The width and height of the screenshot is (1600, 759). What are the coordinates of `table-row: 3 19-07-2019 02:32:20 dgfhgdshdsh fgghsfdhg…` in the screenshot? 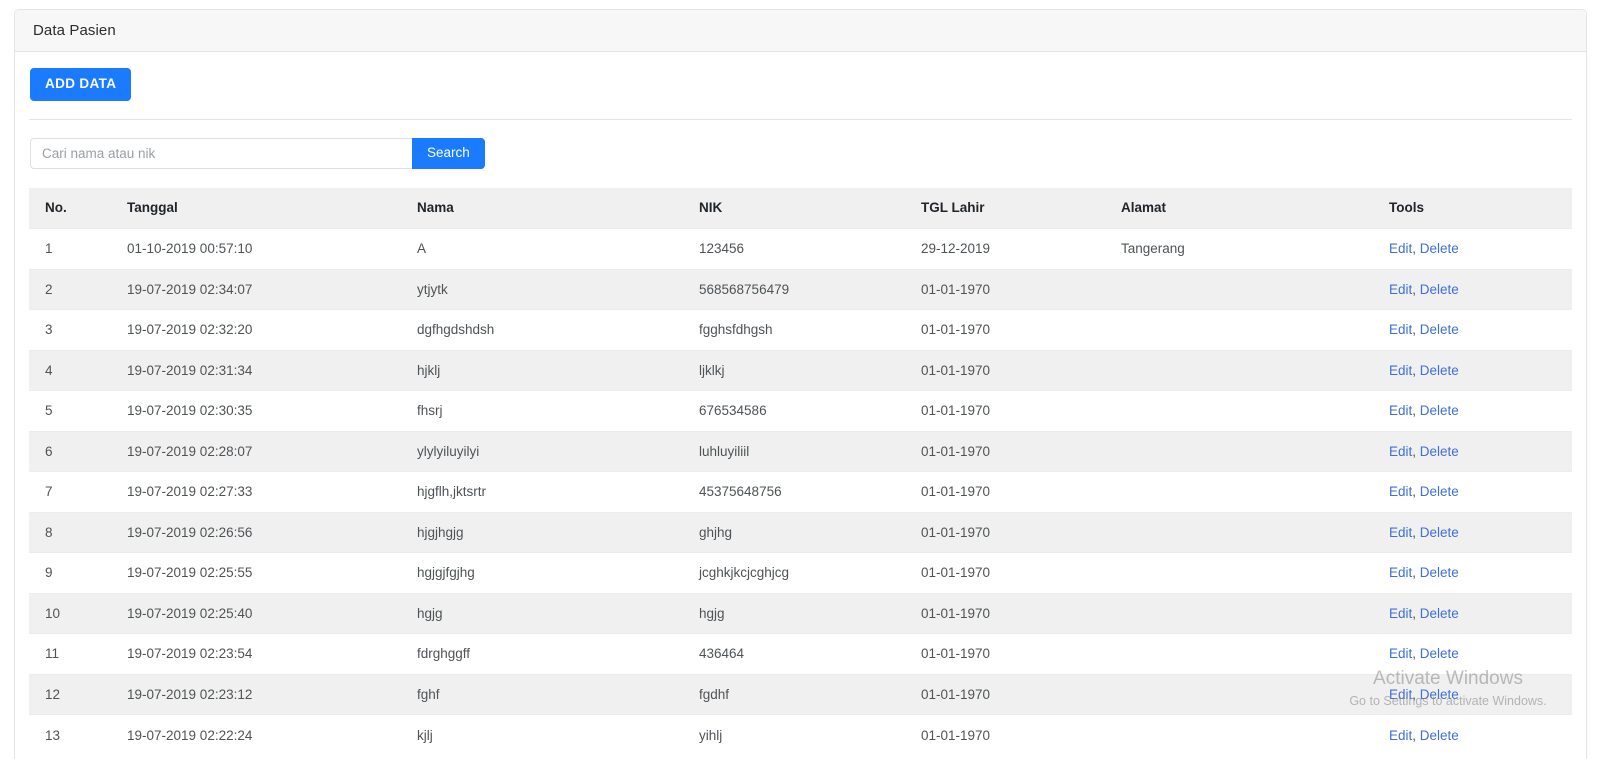 It's located at (800, 329).